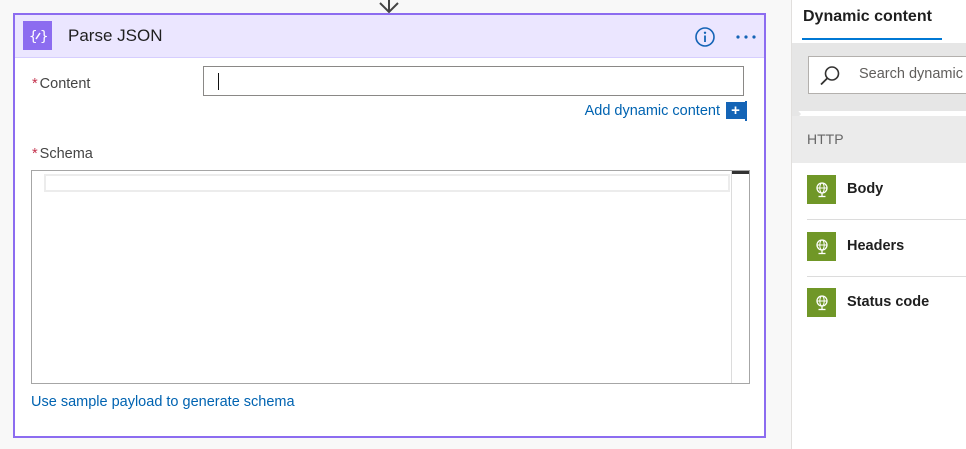 This screenshot has width=966, height=449. Describe the element at coordinates (872, 39) in the screenshot. I see `active-tab-indicator` at that location.